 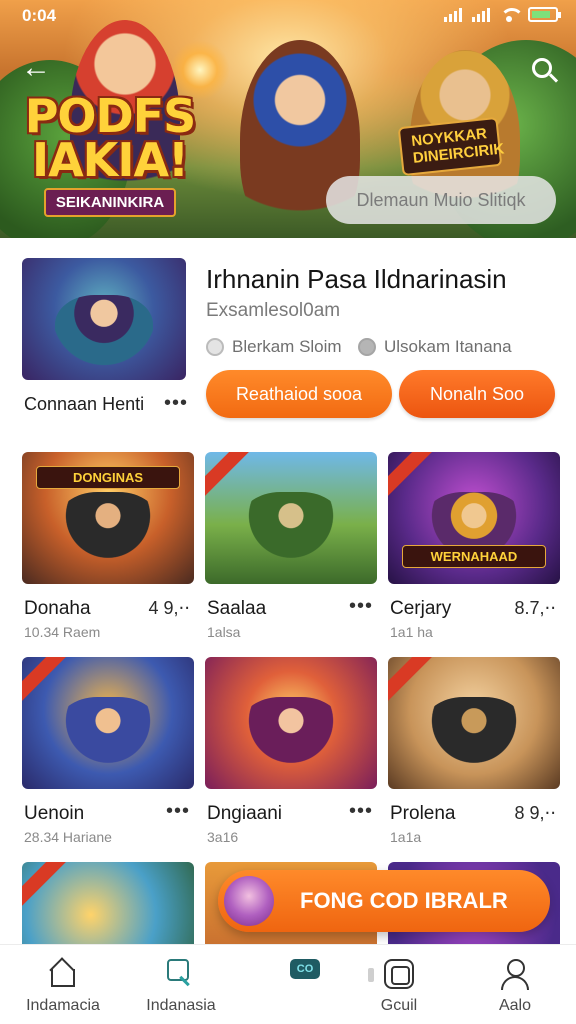 I want to click on signal-2-icon, so click(x=481, y=14).